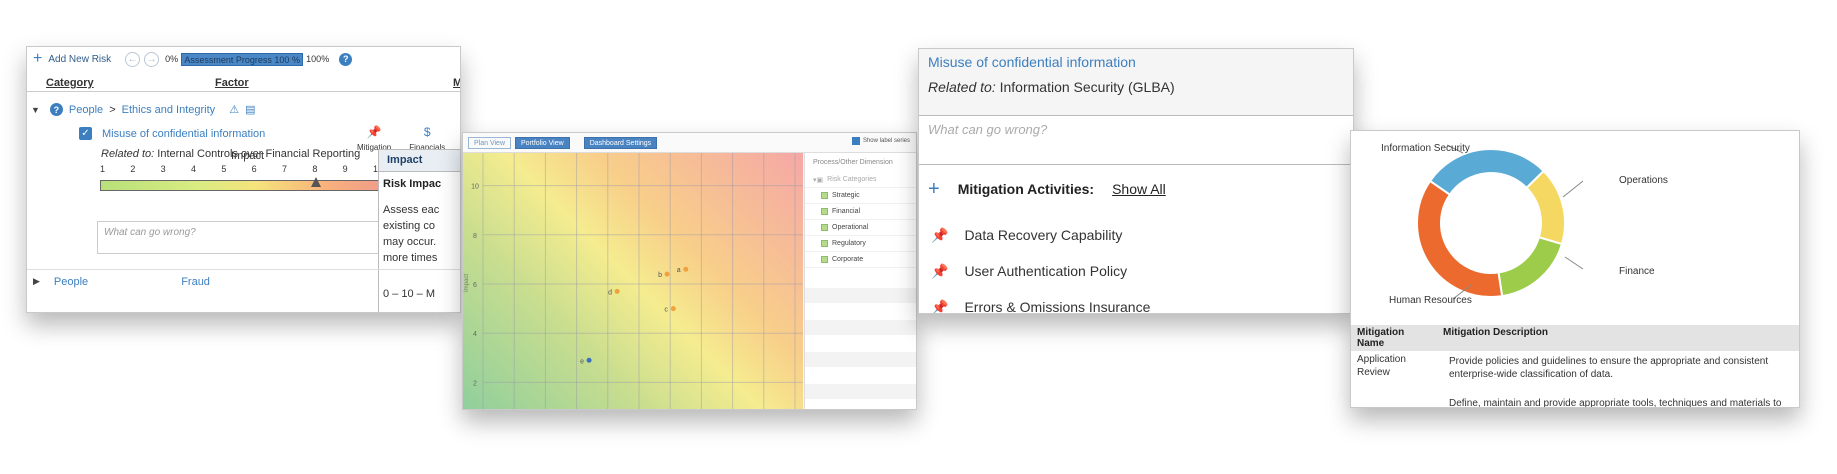 The image size is (1837, 474). Describe the element at coordinates (542, 142) in the screenshot. I see `portfolio-view-button: Portfolio View` at that location.